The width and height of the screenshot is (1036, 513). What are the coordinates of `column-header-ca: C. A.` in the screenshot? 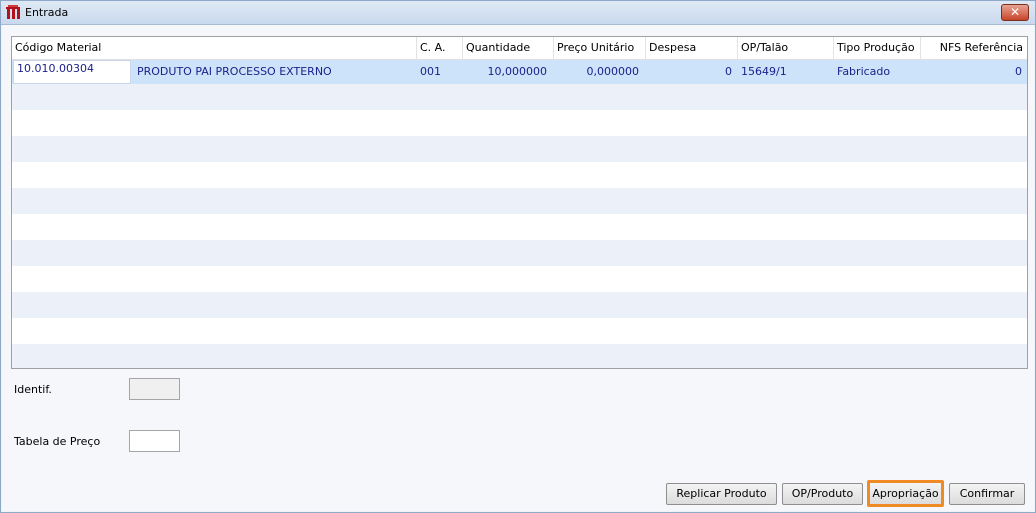 It's located at (440, 48).